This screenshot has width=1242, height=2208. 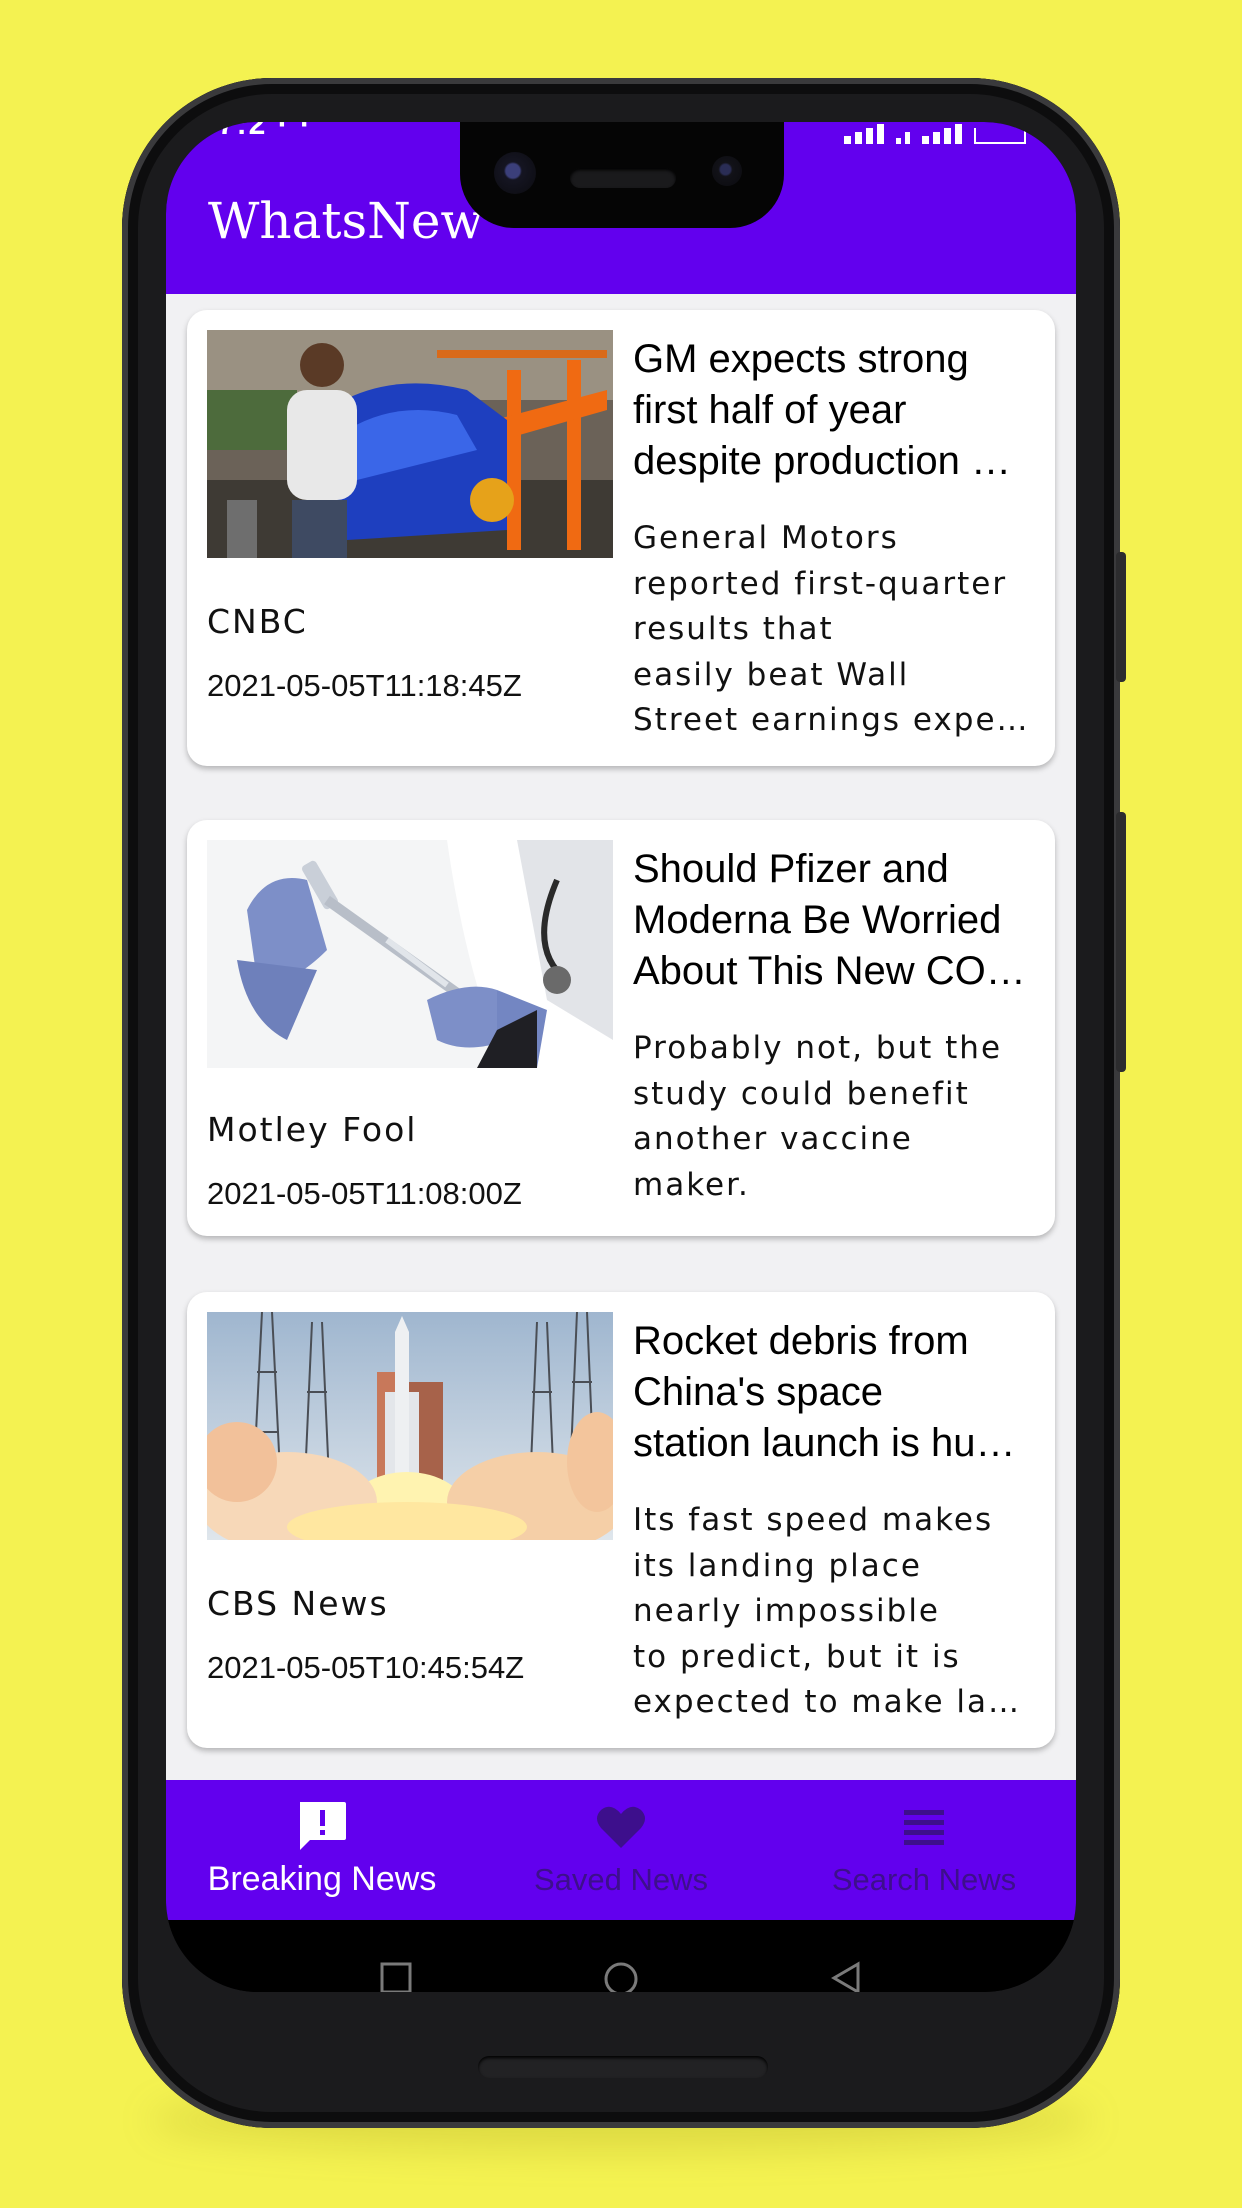 I want to click on description-line: study could benefit, so click(x=801, y=1093).